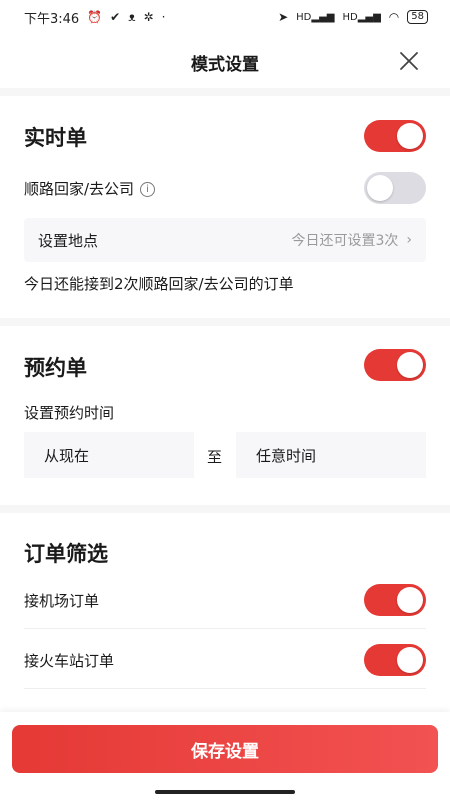 The image size is (450, 800). Describe the element at coordinates (409, 240) in the screenshot. I see `chevron-right-icon: ›` at that location.